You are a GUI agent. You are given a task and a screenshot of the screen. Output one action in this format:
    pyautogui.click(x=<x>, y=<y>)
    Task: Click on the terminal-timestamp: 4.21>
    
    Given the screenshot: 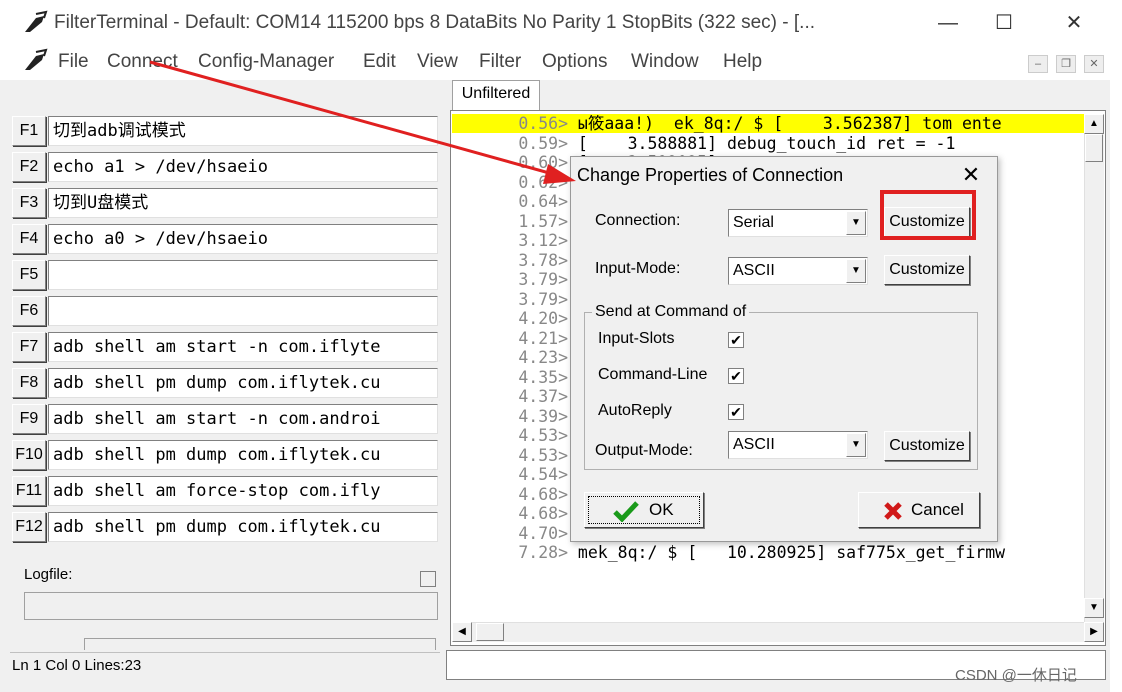 What is the action you would take?
    pyautogui.click(x=543, y=338)
    